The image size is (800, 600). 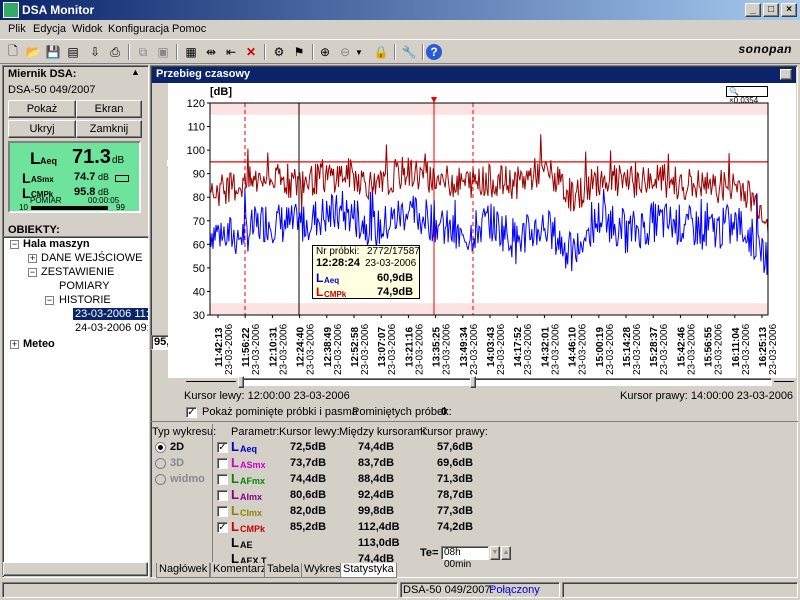 I want to click on hide-button: Ukryj, so click(x=42, y=129).